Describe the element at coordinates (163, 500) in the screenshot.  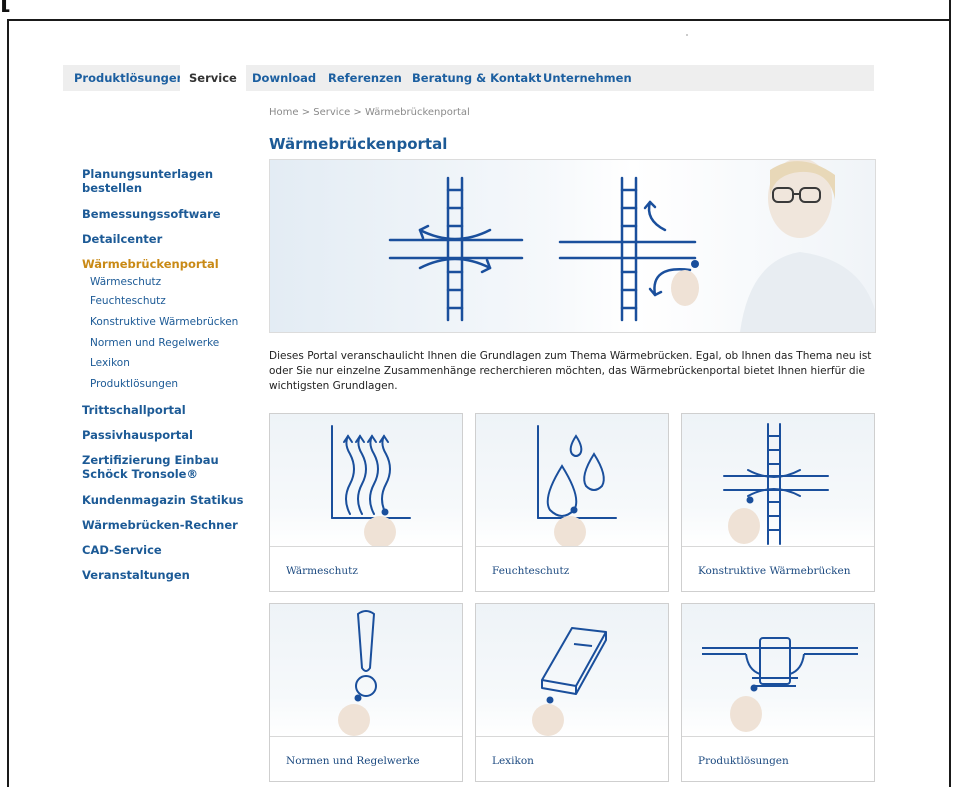
I see `sidebar-item-kundenmagazin: Kundenmagazin Statikus` at that location.